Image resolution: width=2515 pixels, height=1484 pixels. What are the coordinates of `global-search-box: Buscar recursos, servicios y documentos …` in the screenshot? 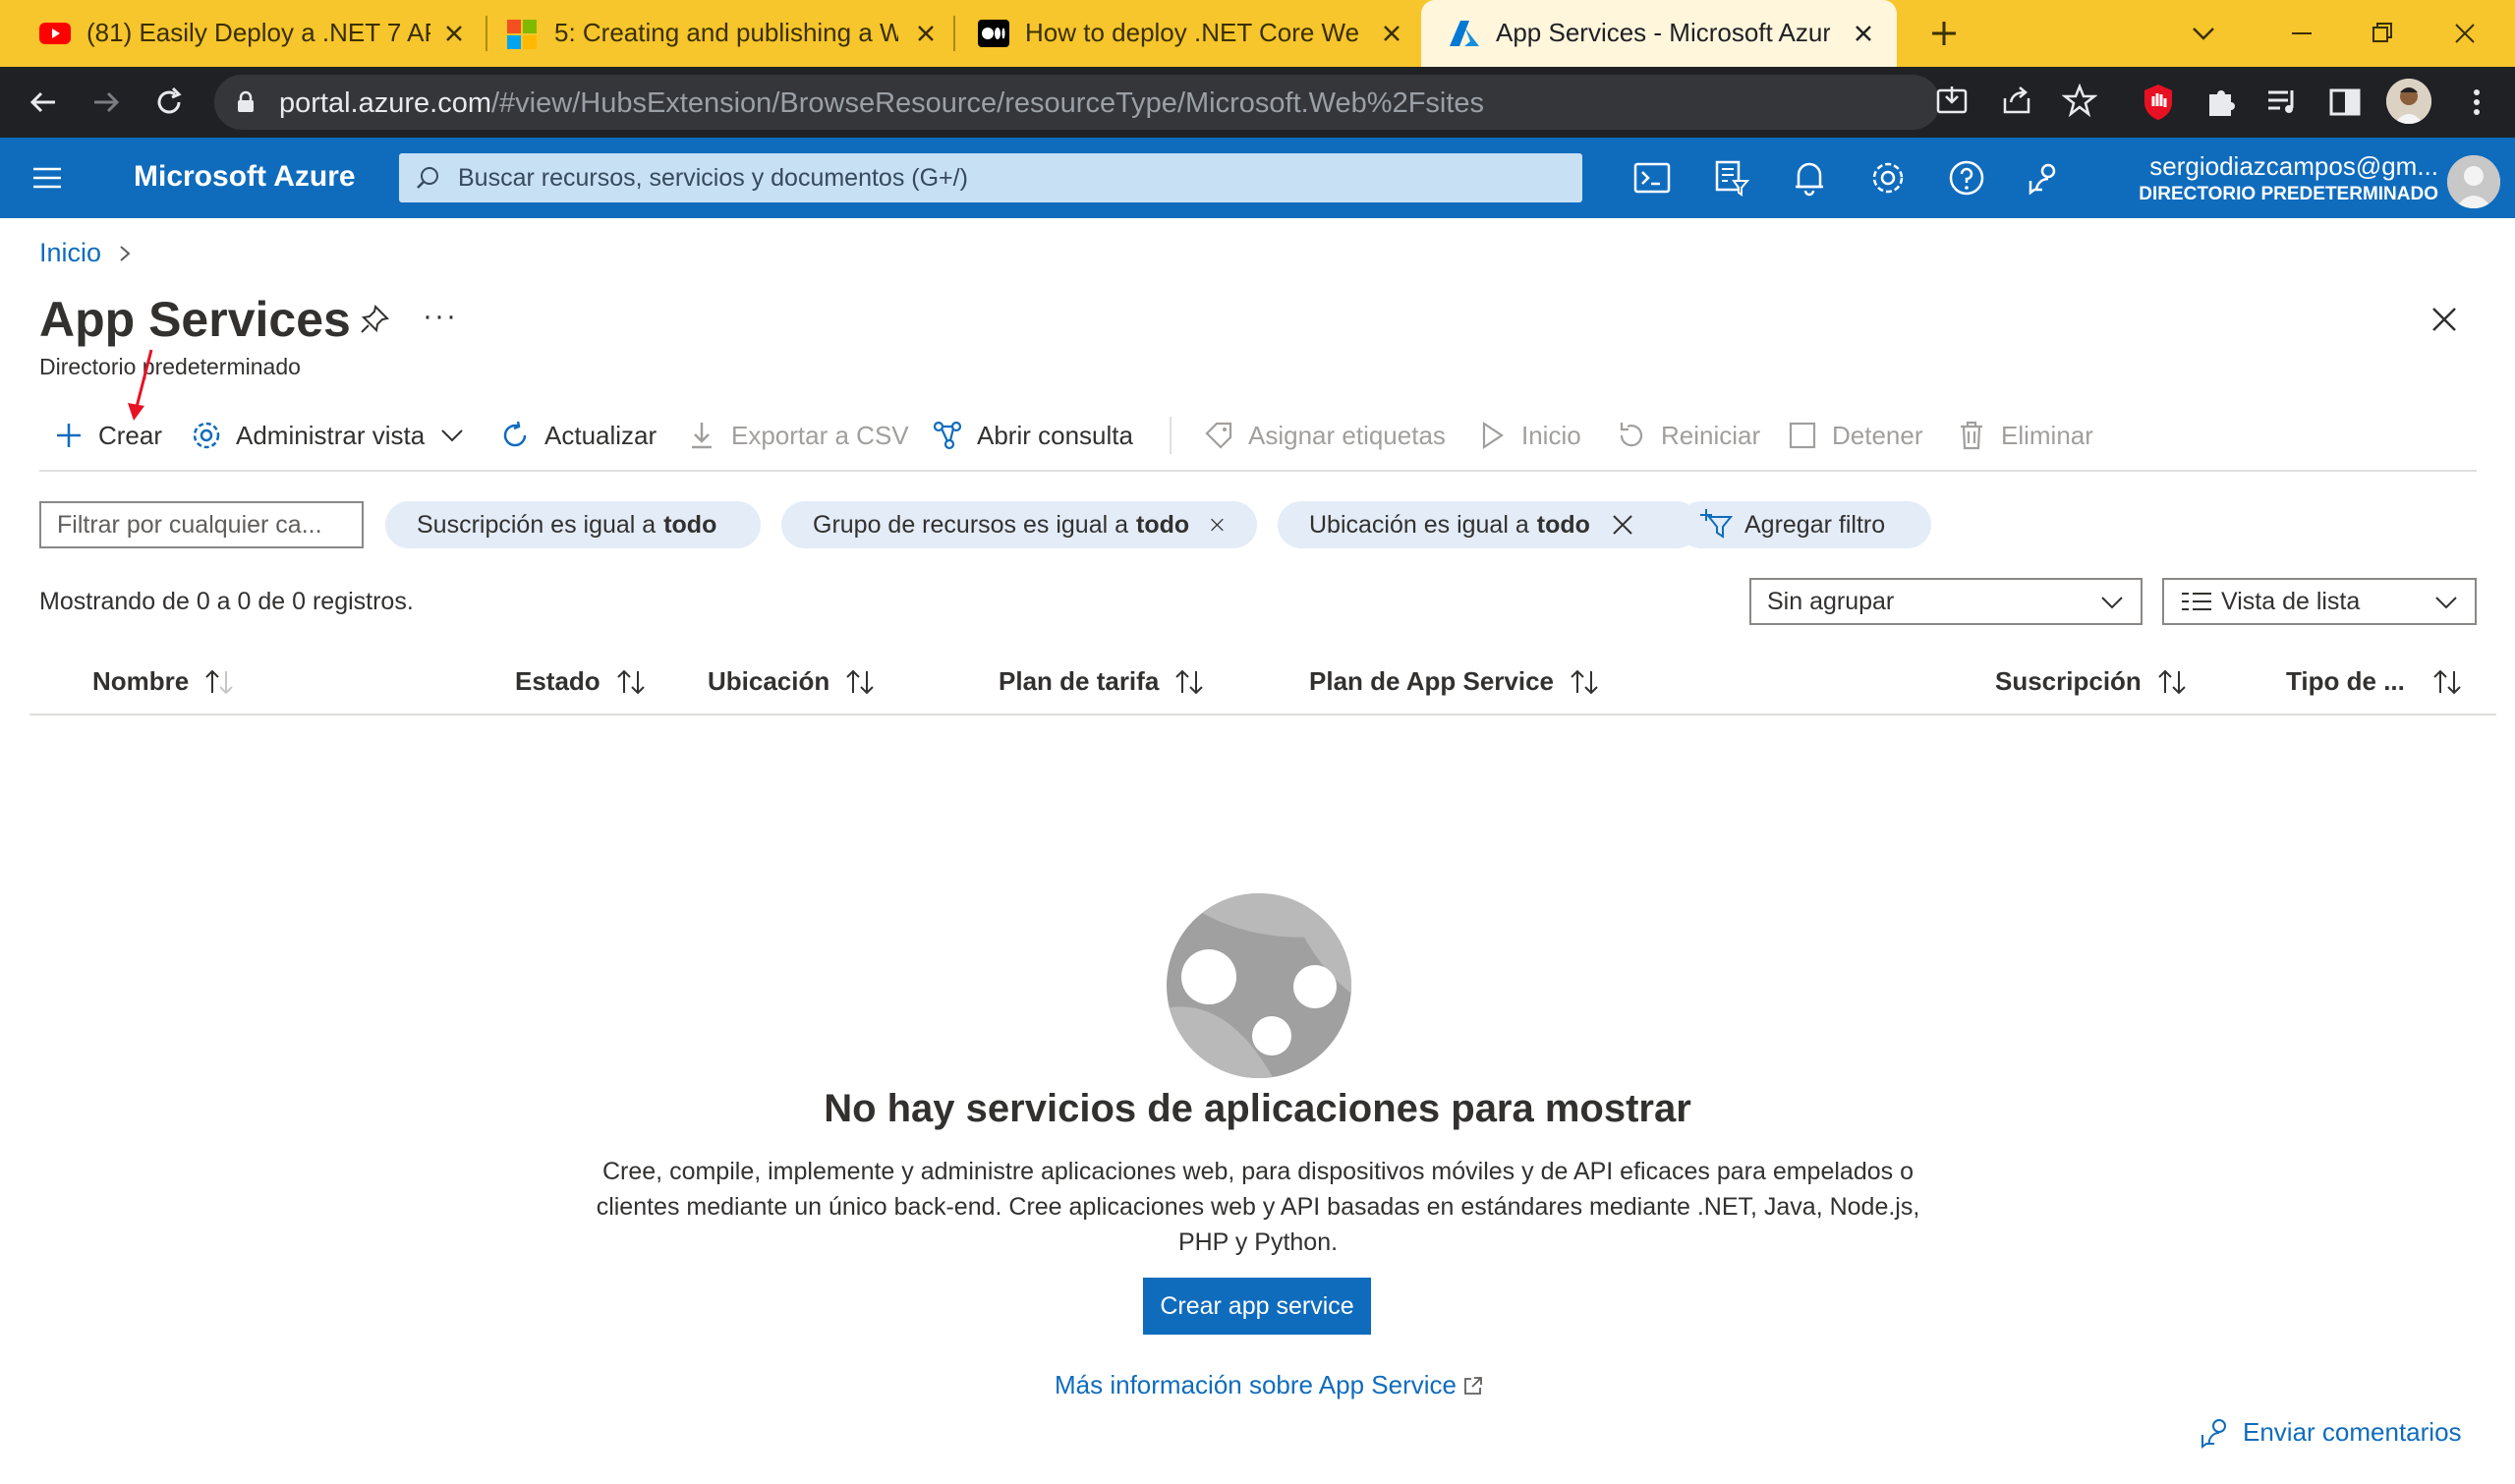 It's located at (990, 177).